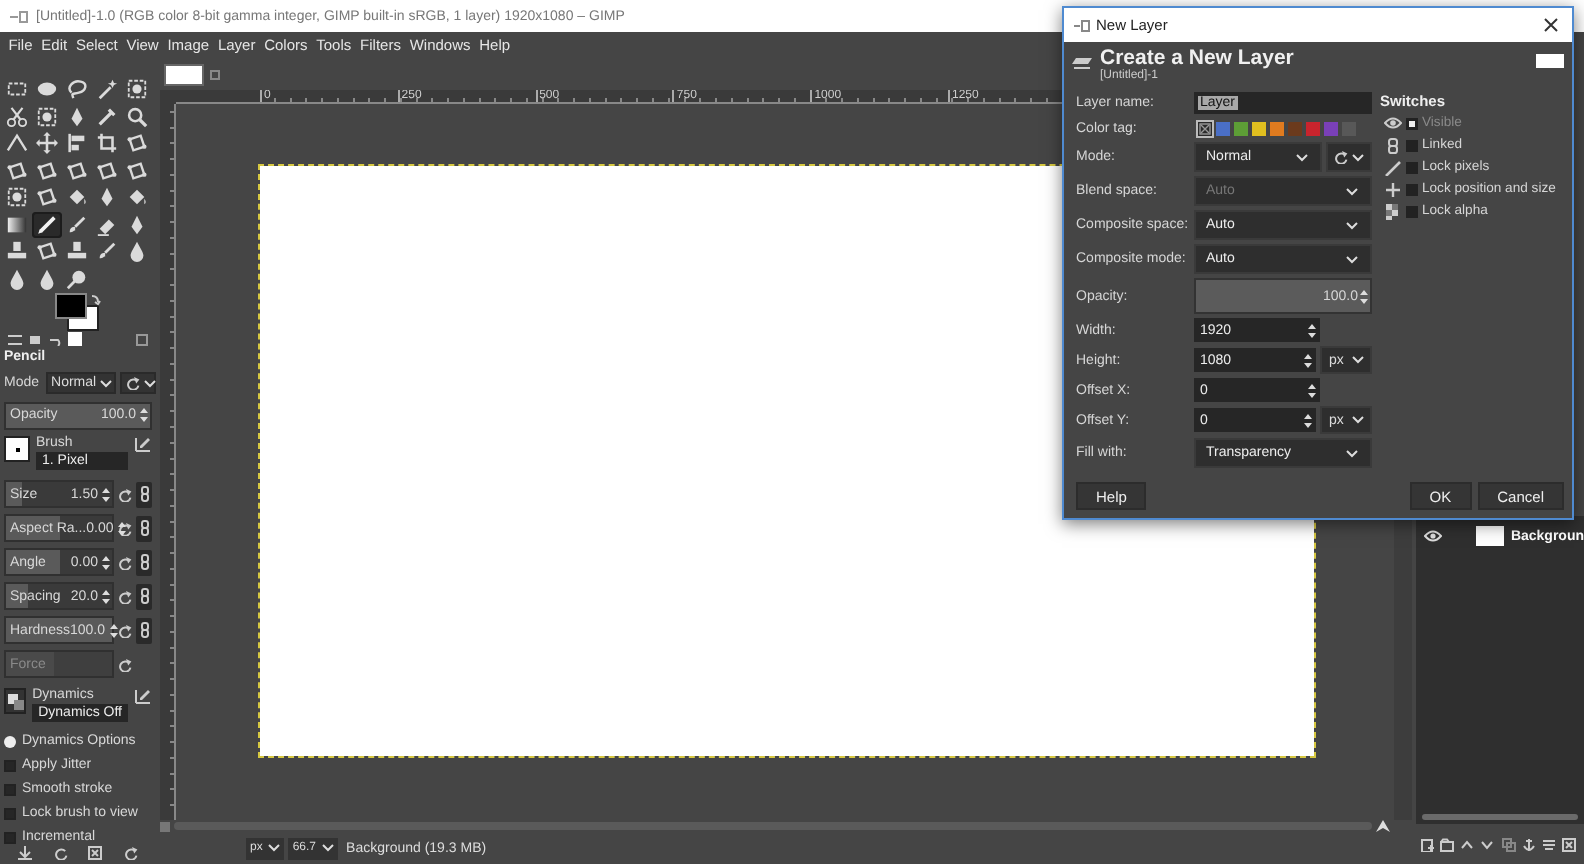 Image resolution: width=1584 pixels, height=864 pixels. I want to click on no-color-swatch, so click(1205, 128).